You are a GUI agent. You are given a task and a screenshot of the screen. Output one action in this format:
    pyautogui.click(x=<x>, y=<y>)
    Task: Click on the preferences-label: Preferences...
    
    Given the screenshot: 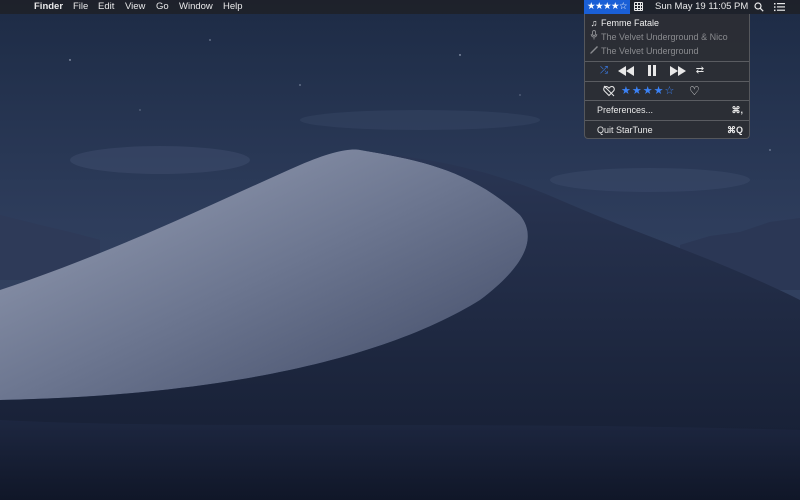 What is the action you would take?
    pyautogui.click(x=625, y=110)
    